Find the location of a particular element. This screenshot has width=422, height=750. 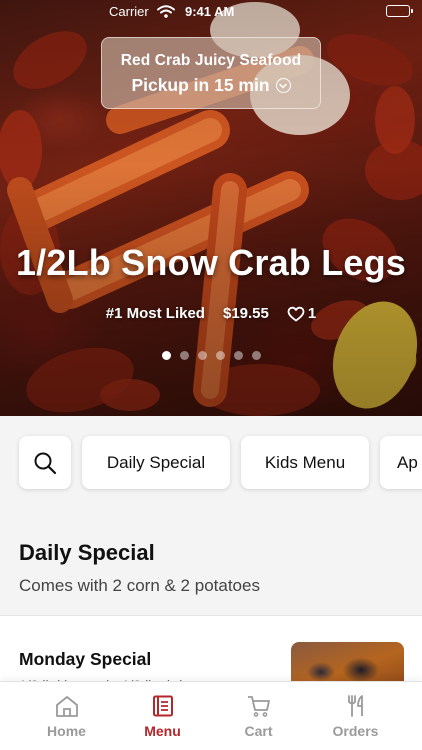

search-icon is located at coordinates (45, 463).